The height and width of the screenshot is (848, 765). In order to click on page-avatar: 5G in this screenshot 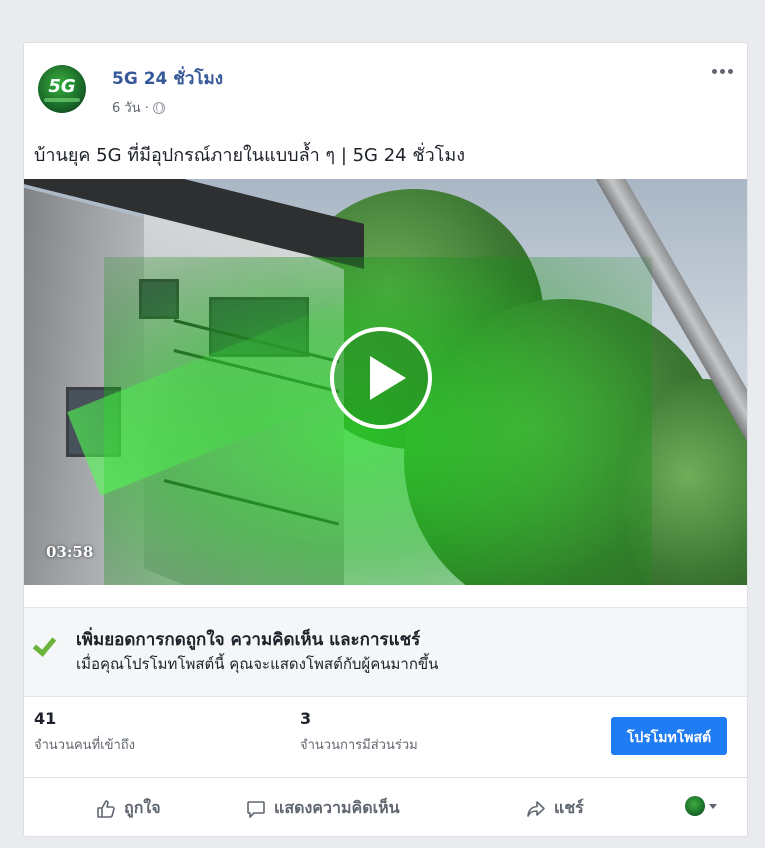, I will do `click(62, 89)`.